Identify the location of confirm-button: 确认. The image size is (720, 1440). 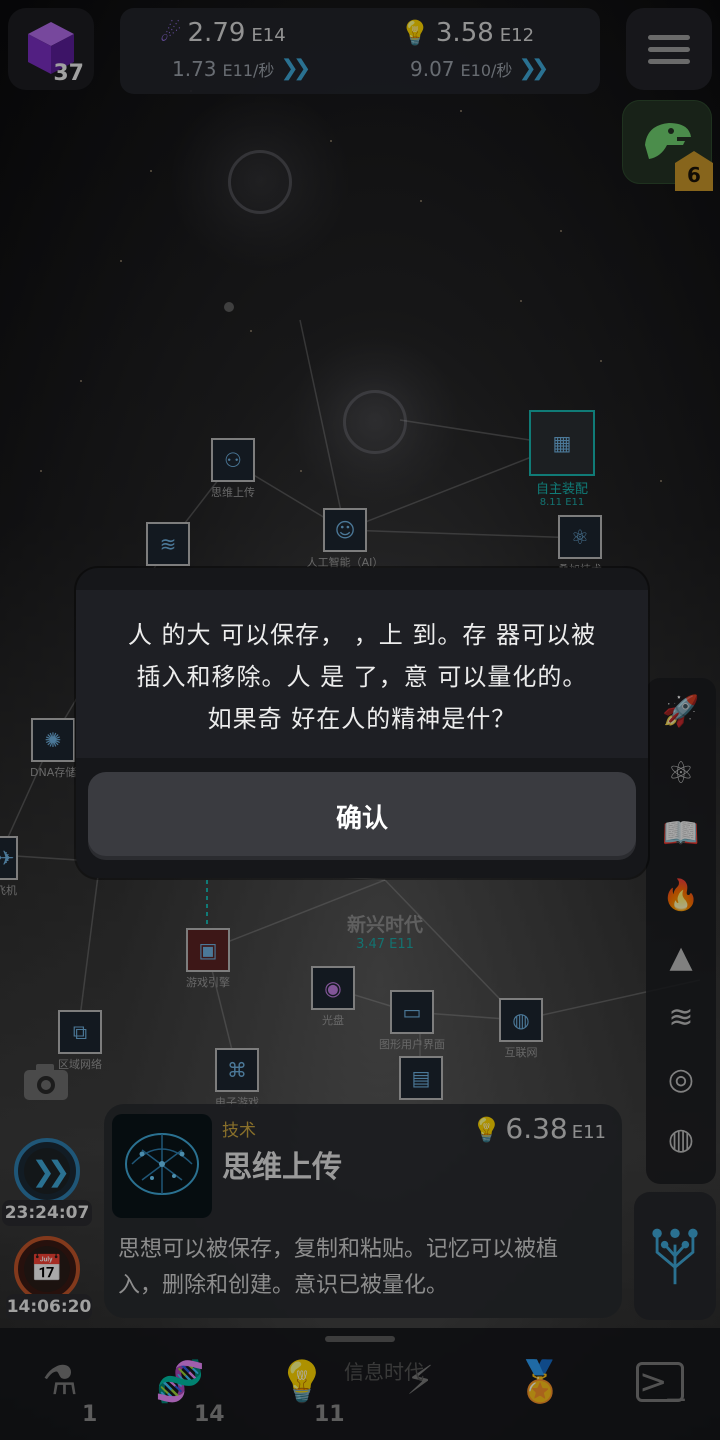
(362, 816).